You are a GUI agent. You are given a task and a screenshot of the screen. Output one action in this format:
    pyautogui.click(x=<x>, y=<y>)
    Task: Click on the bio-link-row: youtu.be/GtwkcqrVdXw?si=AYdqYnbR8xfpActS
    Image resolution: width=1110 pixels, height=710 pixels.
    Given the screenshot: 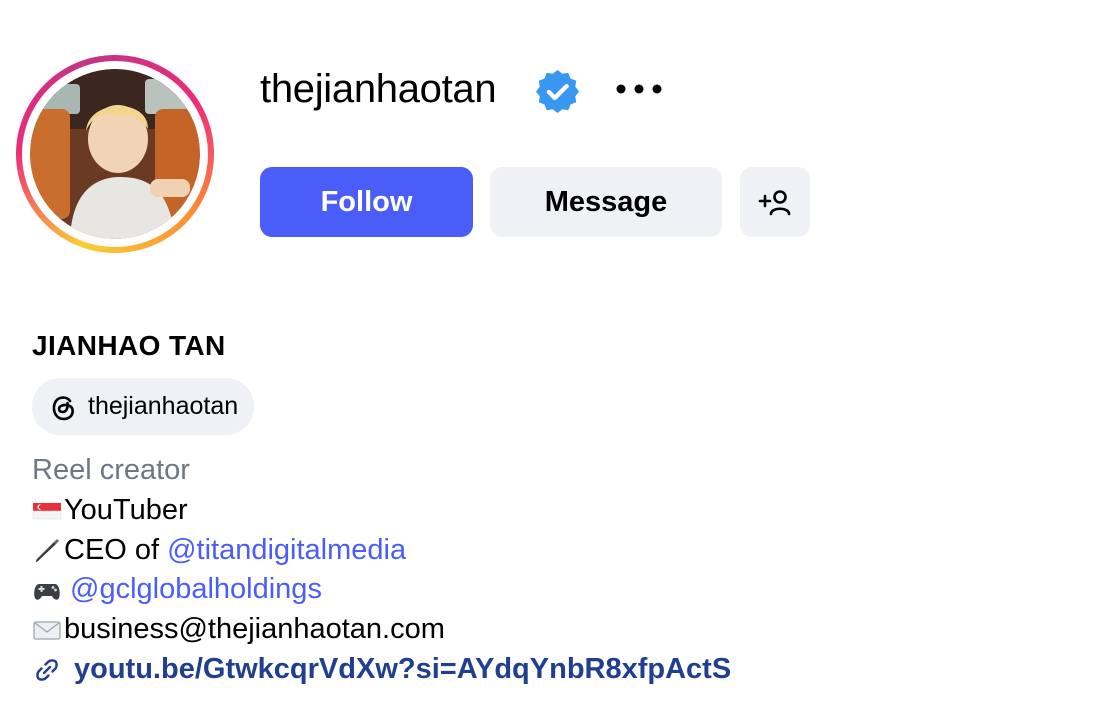 What is the action you would take?
    pyautogui.click(x=381, y=670)
    